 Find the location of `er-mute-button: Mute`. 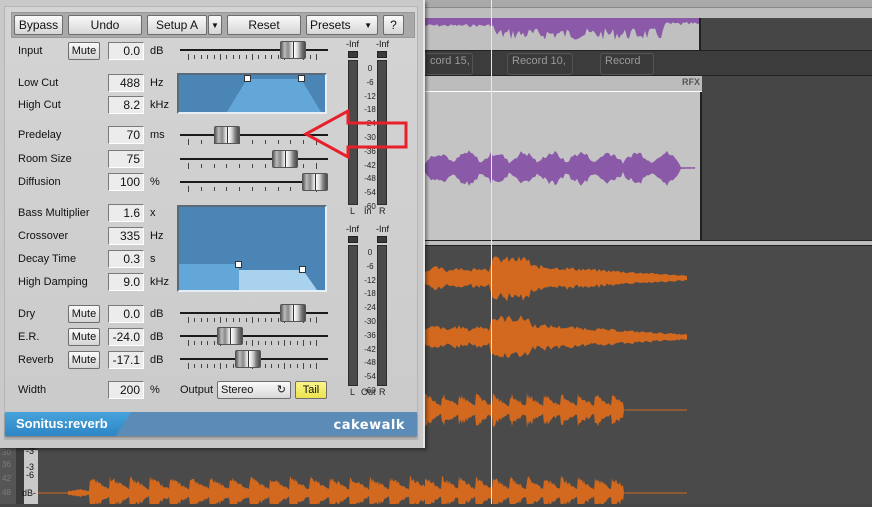

er-mute-button: Mute is located at coordinates (84, 337).